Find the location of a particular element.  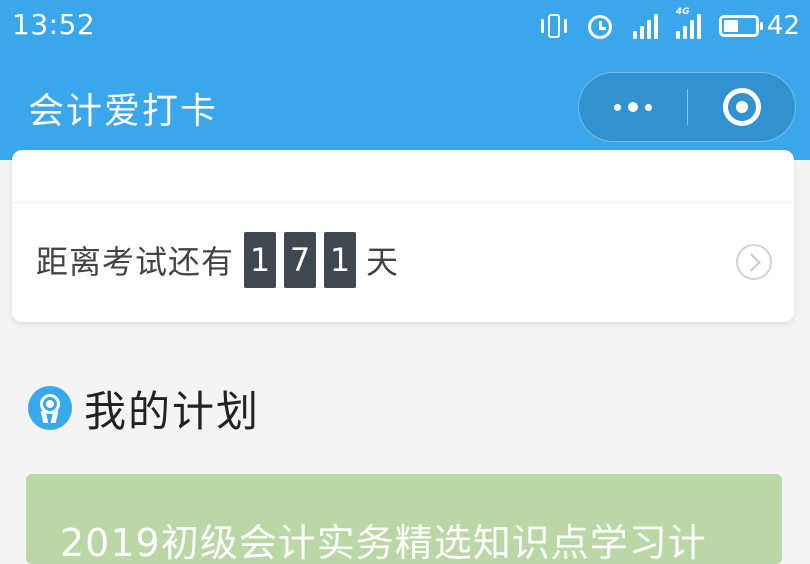

card-divider is located at coordinates (403, 202).